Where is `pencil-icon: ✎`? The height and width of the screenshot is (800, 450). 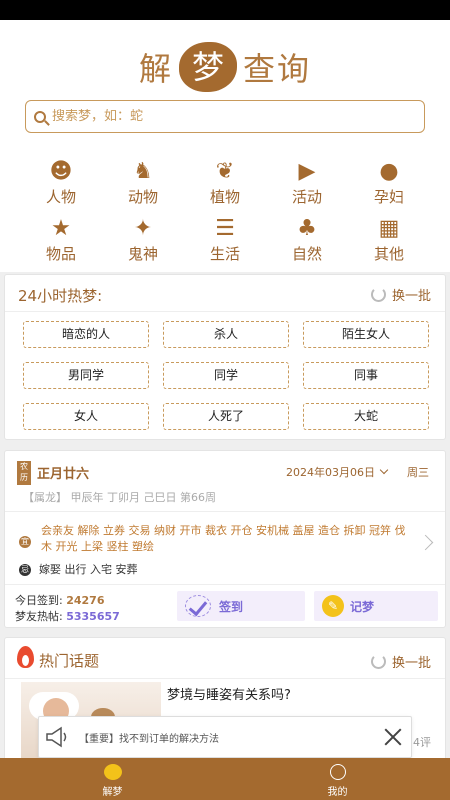 pencil-icon: ✎ is located at coordinates (333, 606).